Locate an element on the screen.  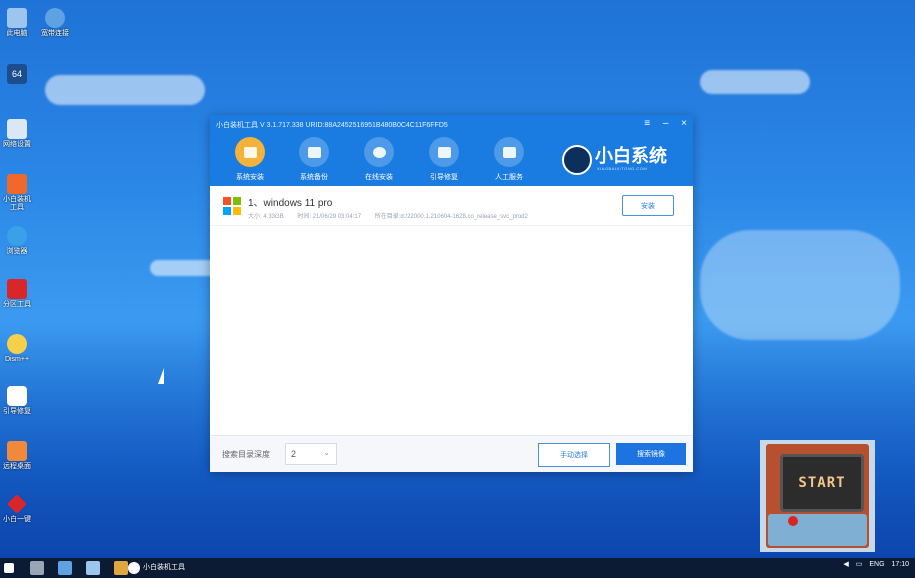
window-controls: ≡ – × is located at coordinates (660, 123).